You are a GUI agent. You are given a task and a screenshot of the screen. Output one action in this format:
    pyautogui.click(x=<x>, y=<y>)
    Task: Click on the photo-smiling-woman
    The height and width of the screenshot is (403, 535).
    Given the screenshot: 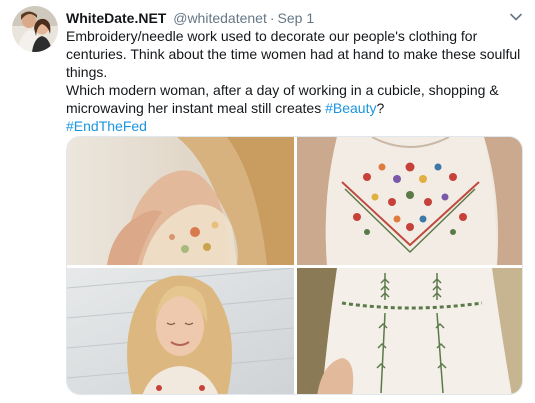 What is the action you would take?
    pyautogui.click(x=180, y=331)
    